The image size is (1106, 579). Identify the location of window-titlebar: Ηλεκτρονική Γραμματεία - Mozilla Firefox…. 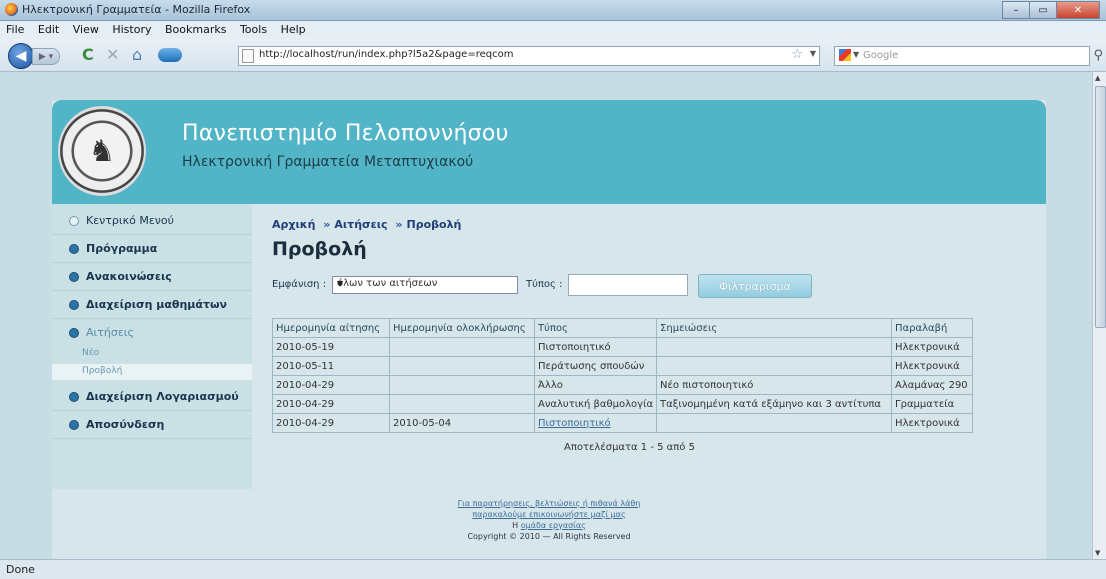
(553, 10).